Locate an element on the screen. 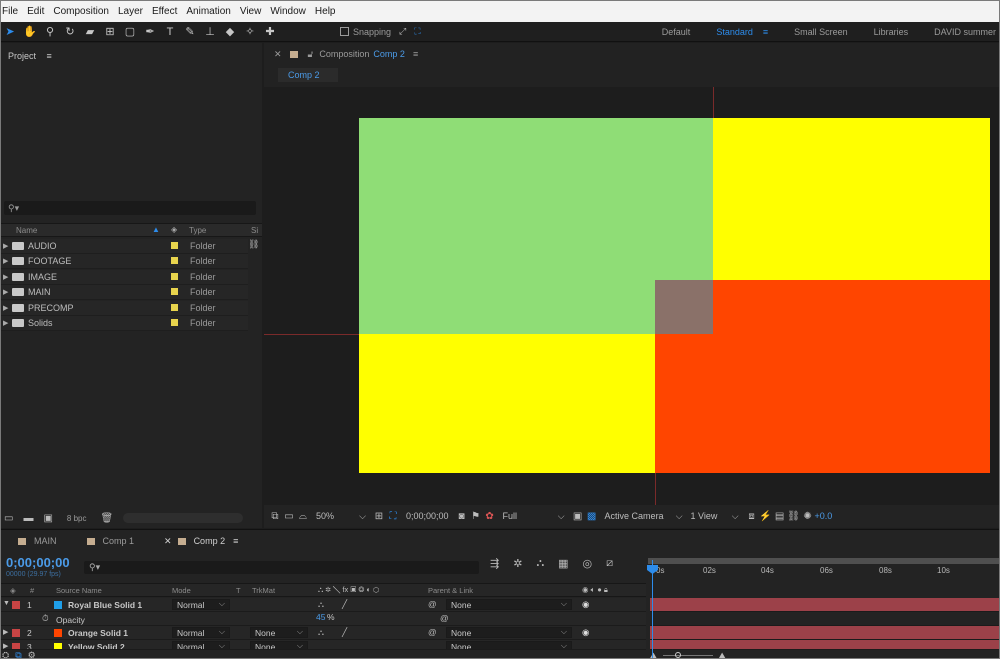 The width and height of the screenshot is (1000, 659). snap-features-icon: ⛶ is located at coordinates (417, 31).